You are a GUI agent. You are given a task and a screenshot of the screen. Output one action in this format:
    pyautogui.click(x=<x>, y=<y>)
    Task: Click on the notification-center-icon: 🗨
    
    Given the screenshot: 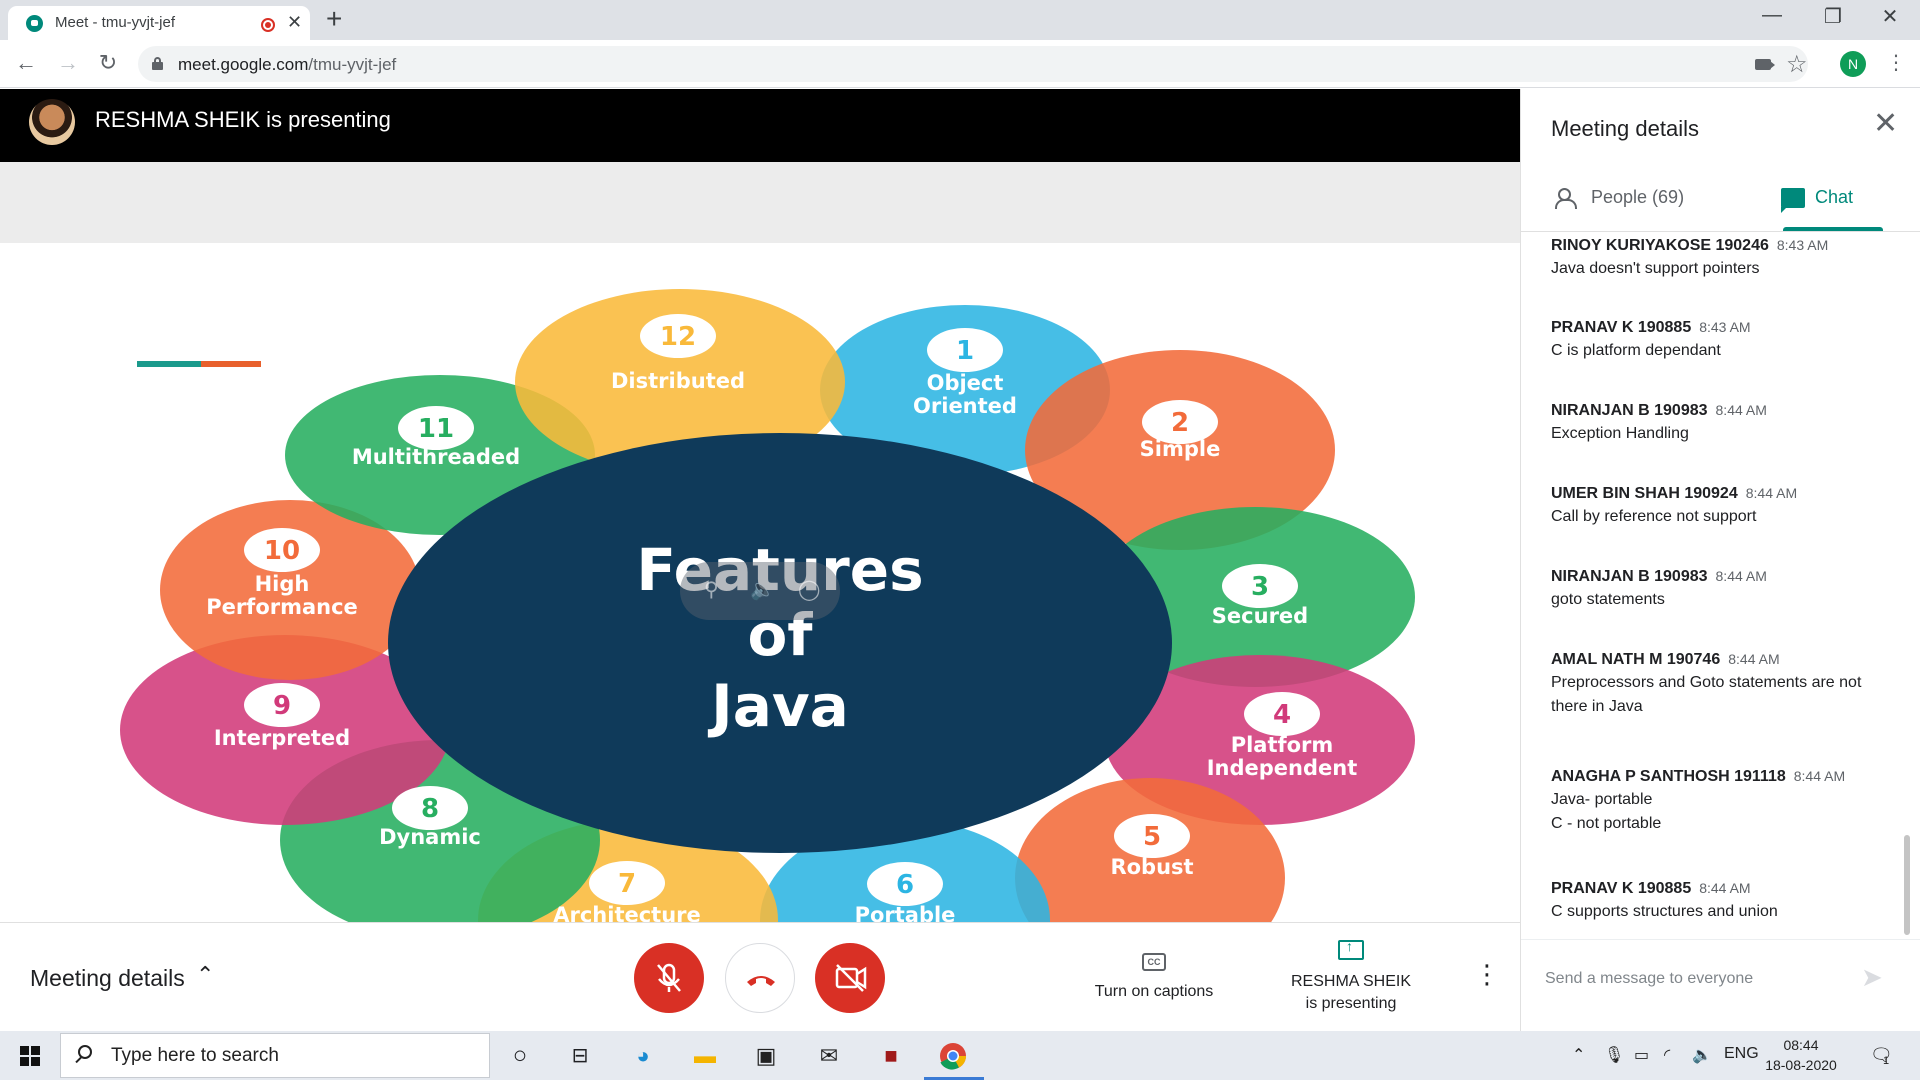 What is the action you would take?
    pyautogui.click(x=1881, y=1055)
    